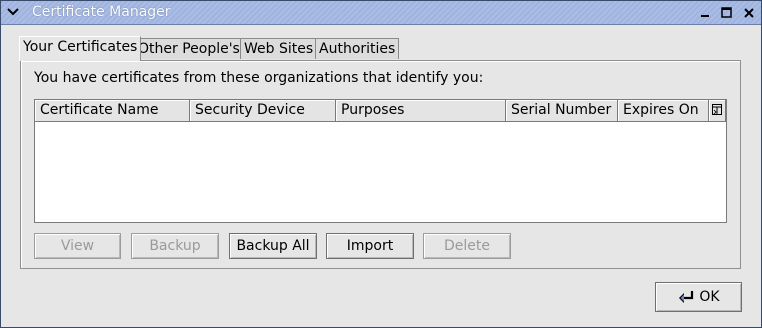  What do you see at coordinates (279, 48) in the screenshot?
I see `tab-web-sites: Web Sites` at bounding box center [279, 48].